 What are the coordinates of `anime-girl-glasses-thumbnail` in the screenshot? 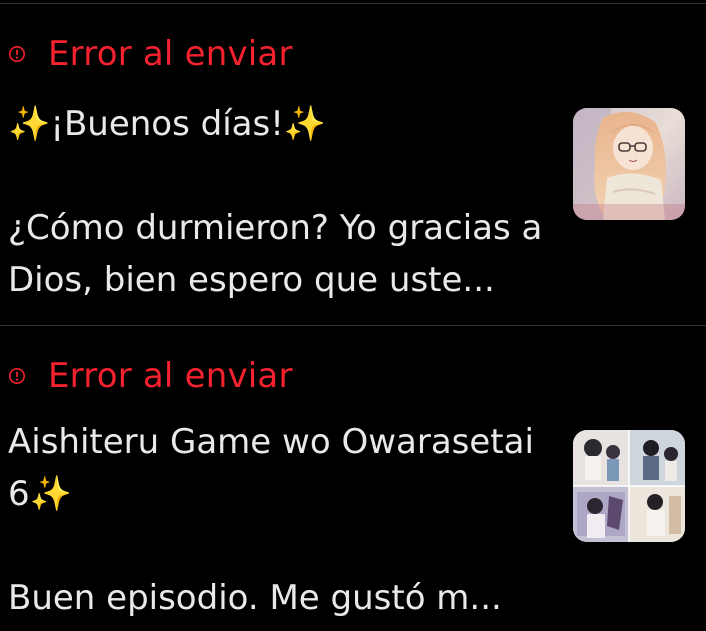 It's located at (629, 164).